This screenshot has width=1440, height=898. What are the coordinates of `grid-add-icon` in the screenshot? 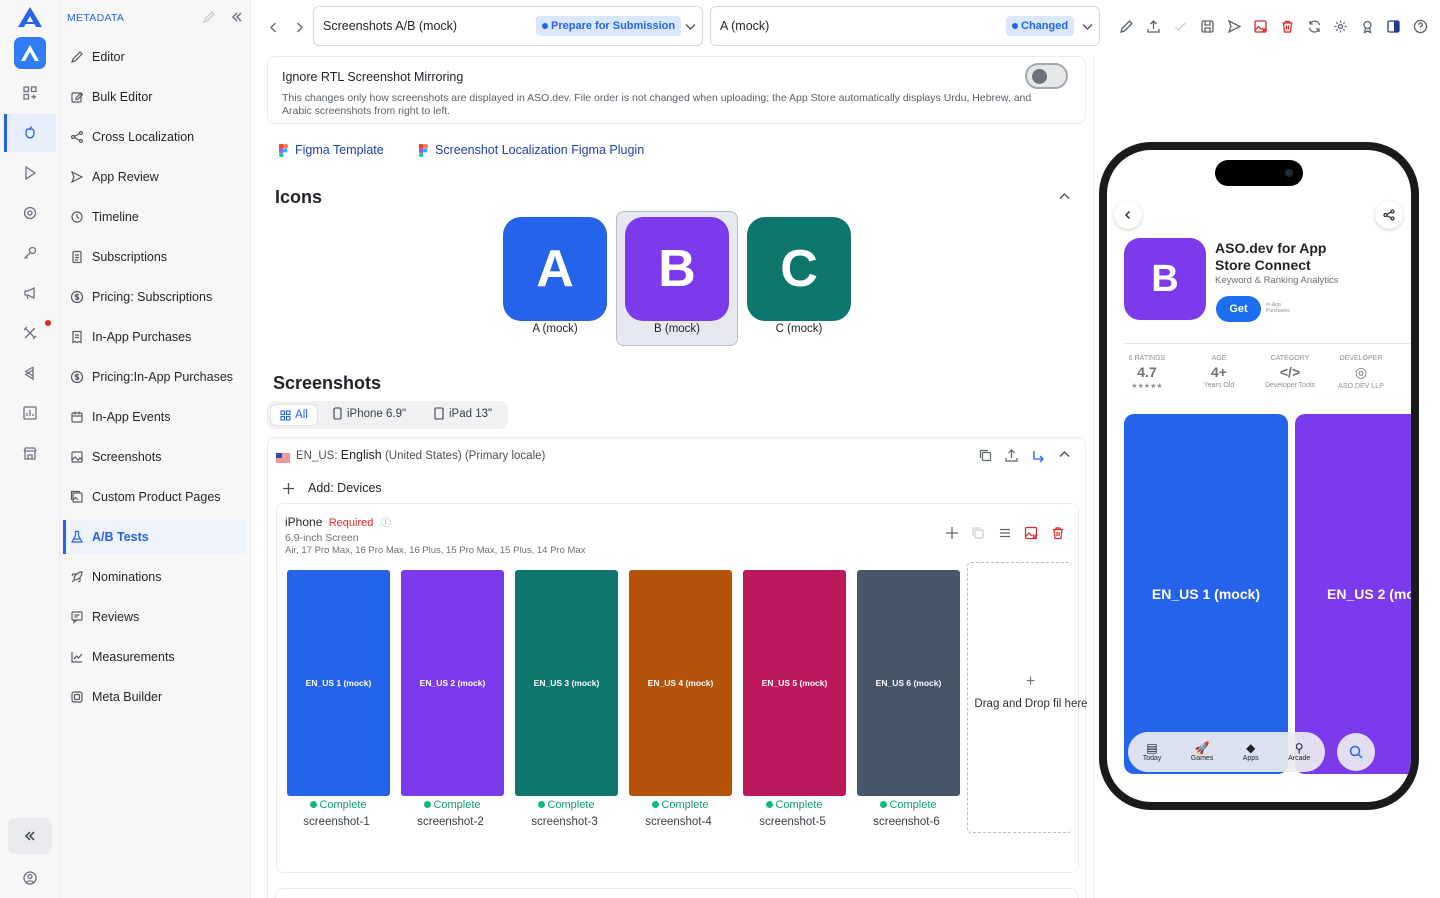 It's located at (30, 93).